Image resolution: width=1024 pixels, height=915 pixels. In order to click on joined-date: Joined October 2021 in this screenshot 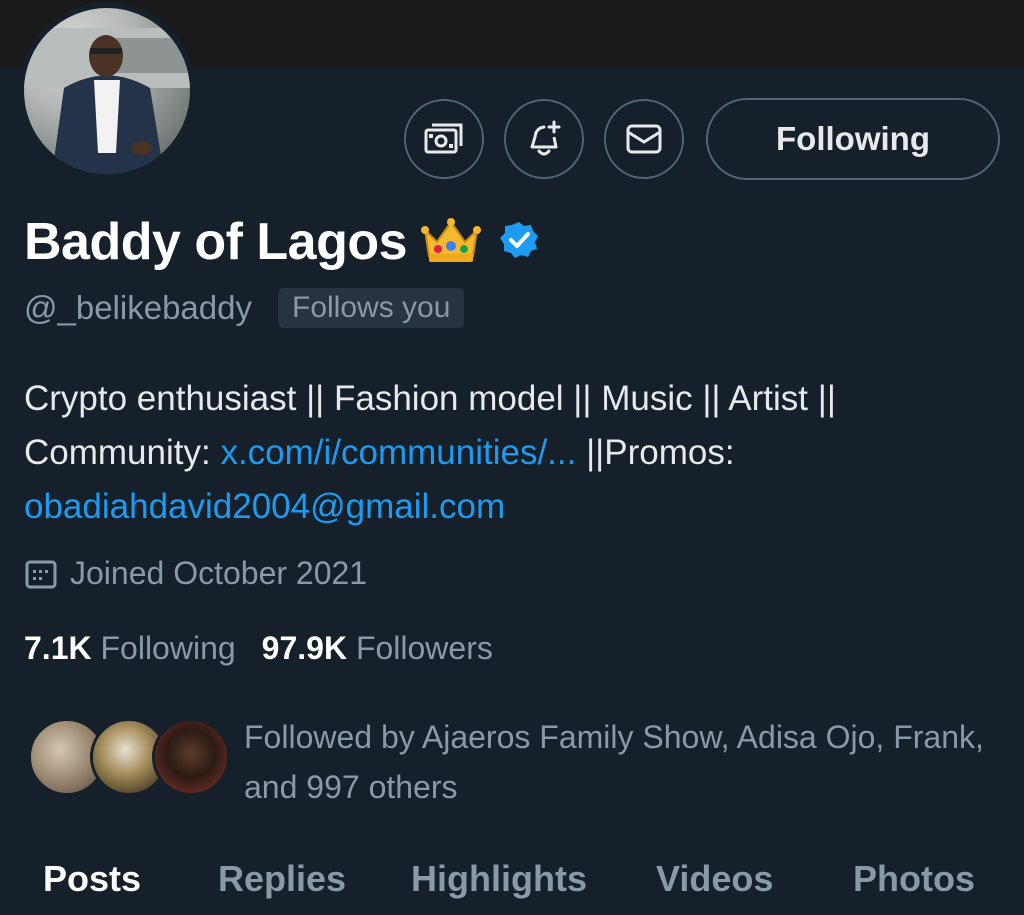, I will do `click(195, 573)`.